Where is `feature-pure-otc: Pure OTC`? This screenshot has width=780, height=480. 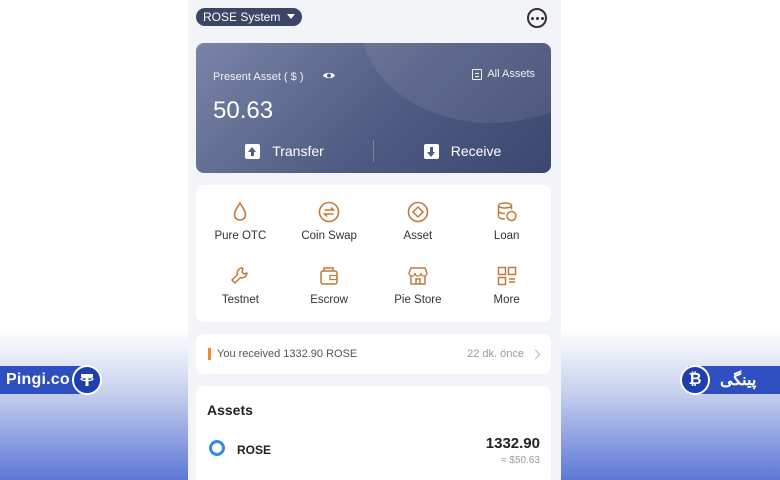 feature-pure-otc: Pure OTC is located at coordinates (240, 221).